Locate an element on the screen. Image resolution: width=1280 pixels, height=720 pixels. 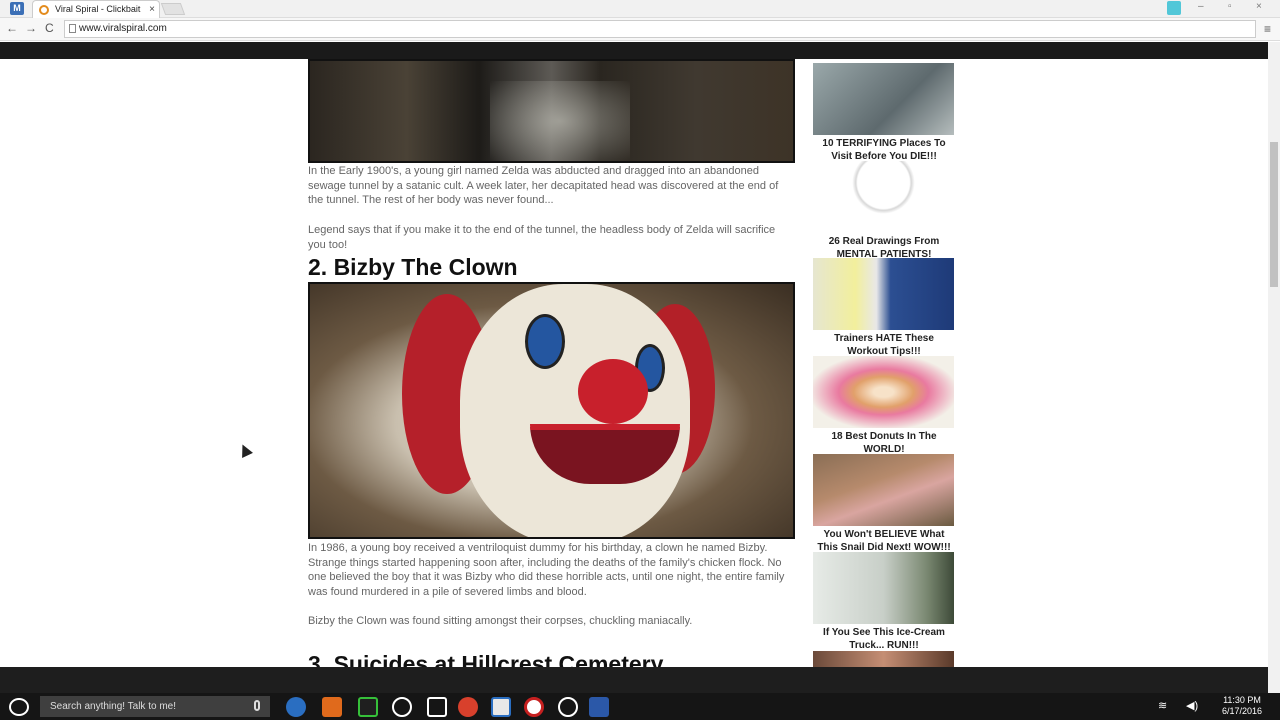
sidebar-caption: 18 Best Donuts In The WORLD! is located at coordinates (884, 443).